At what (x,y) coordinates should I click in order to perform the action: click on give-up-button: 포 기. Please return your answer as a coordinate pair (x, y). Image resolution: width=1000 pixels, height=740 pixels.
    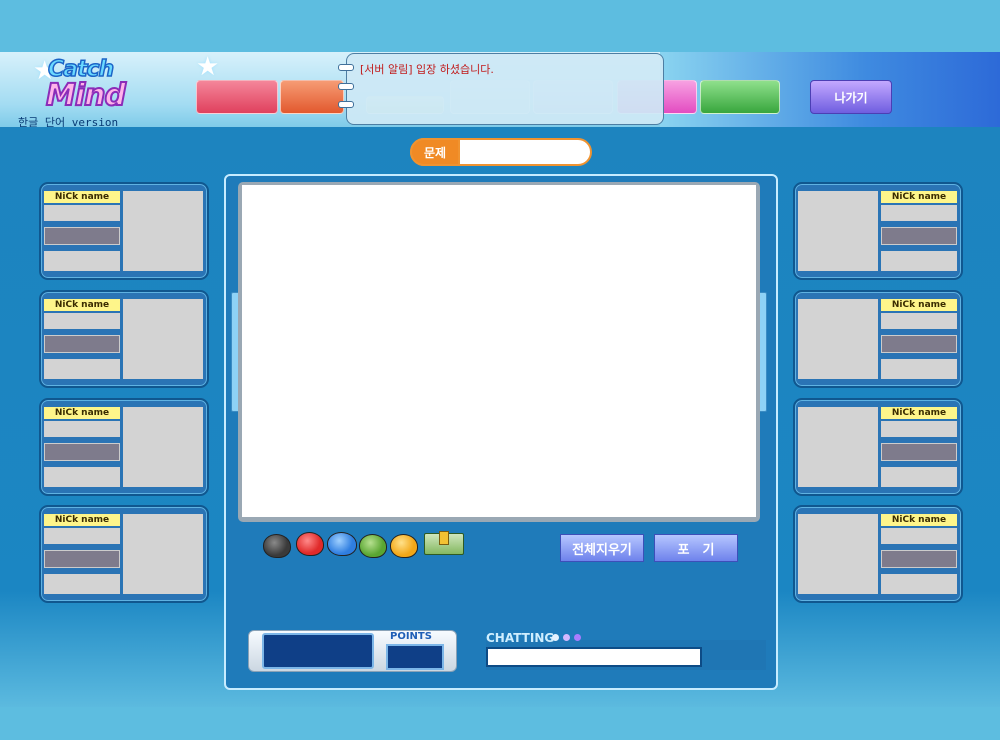
    Looking at the image, I should click on (696, 548).